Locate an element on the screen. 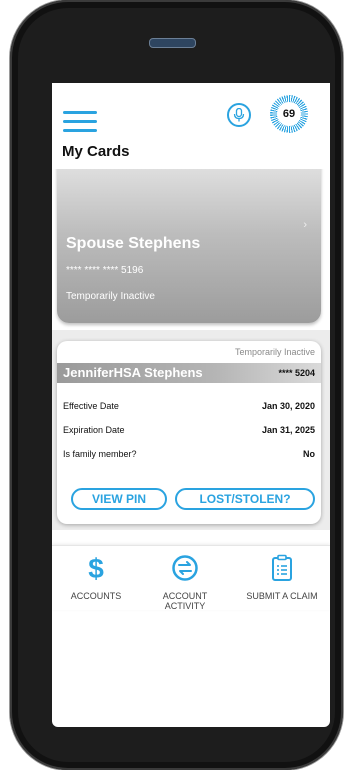 This screenshot has height=770, width=353. detail-label: Is family member? is located at coordinates (100, 454).